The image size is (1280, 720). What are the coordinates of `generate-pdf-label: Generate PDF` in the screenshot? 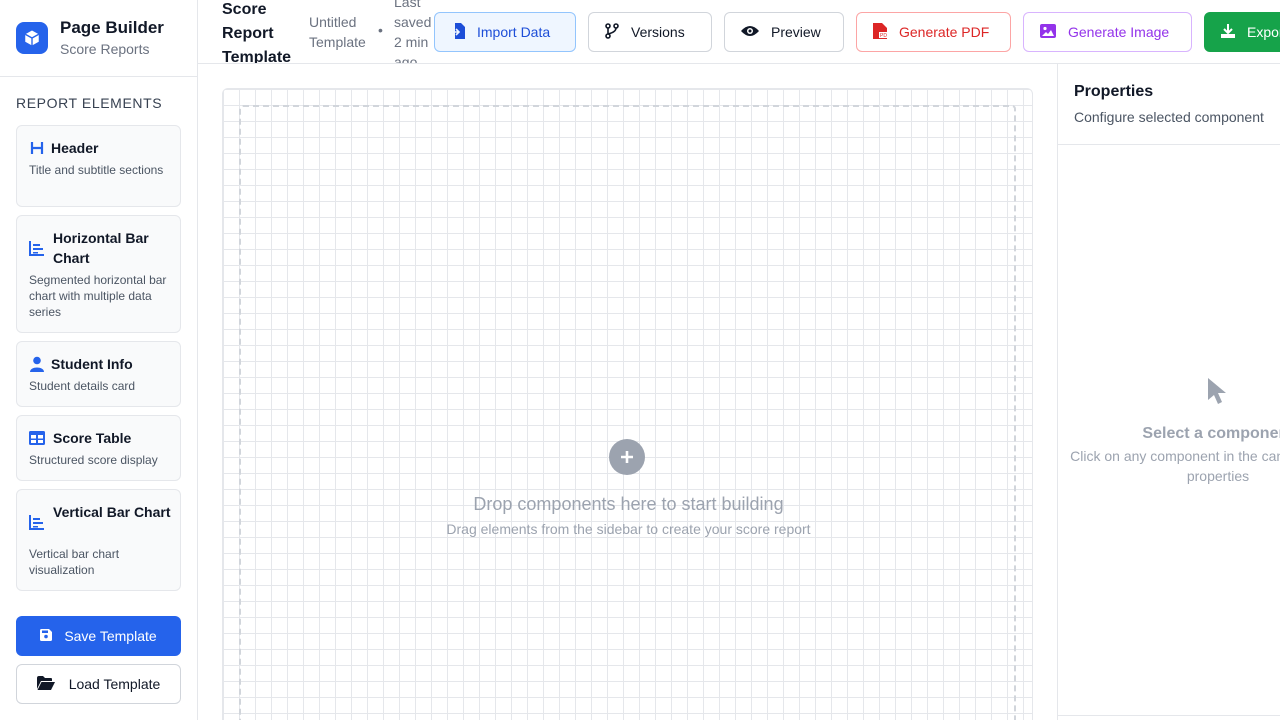 It's located at (944, 32).